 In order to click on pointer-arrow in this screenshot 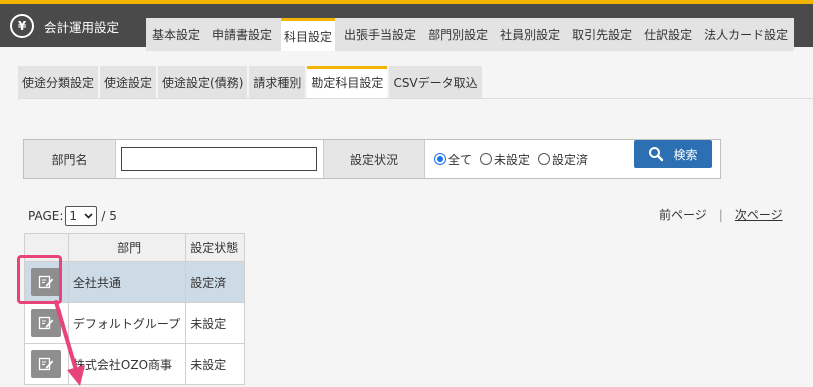, I will do `click(69, 343)`.